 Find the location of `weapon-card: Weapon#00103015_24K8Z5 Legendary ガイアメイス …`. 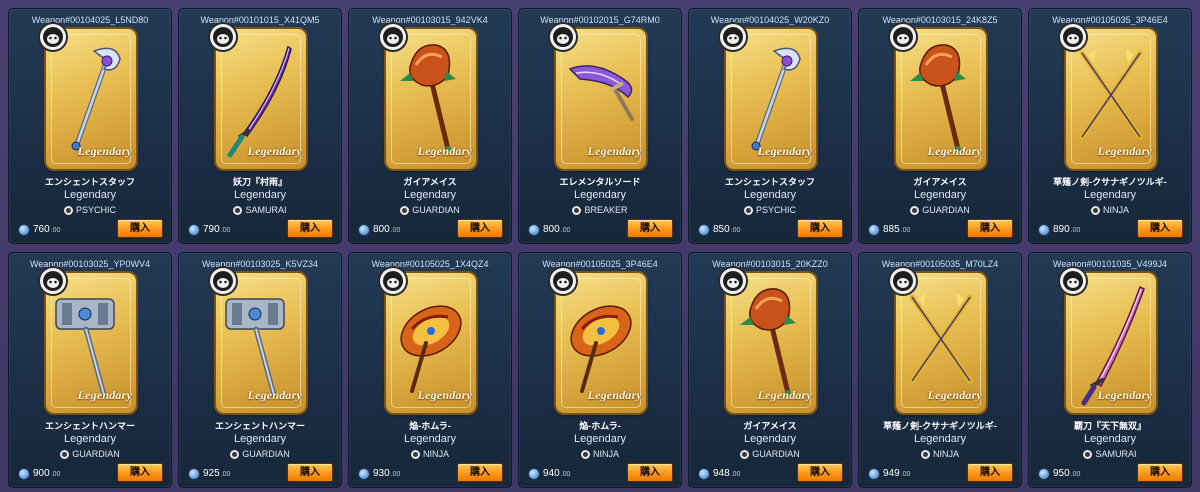

weapon-card: Weapon#00103015_24K8Z5 Legendary ガイアメイス … is located at coordinates (940, 126).